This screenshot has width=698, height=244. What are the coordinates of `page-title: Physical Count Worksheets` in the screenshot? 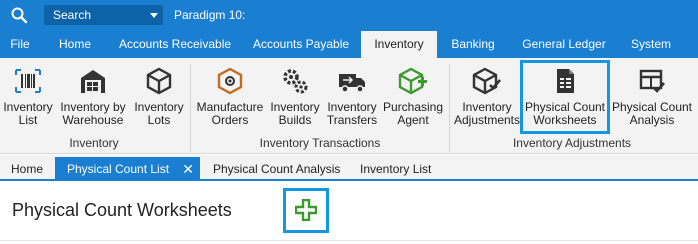 It's located at (122, 210).